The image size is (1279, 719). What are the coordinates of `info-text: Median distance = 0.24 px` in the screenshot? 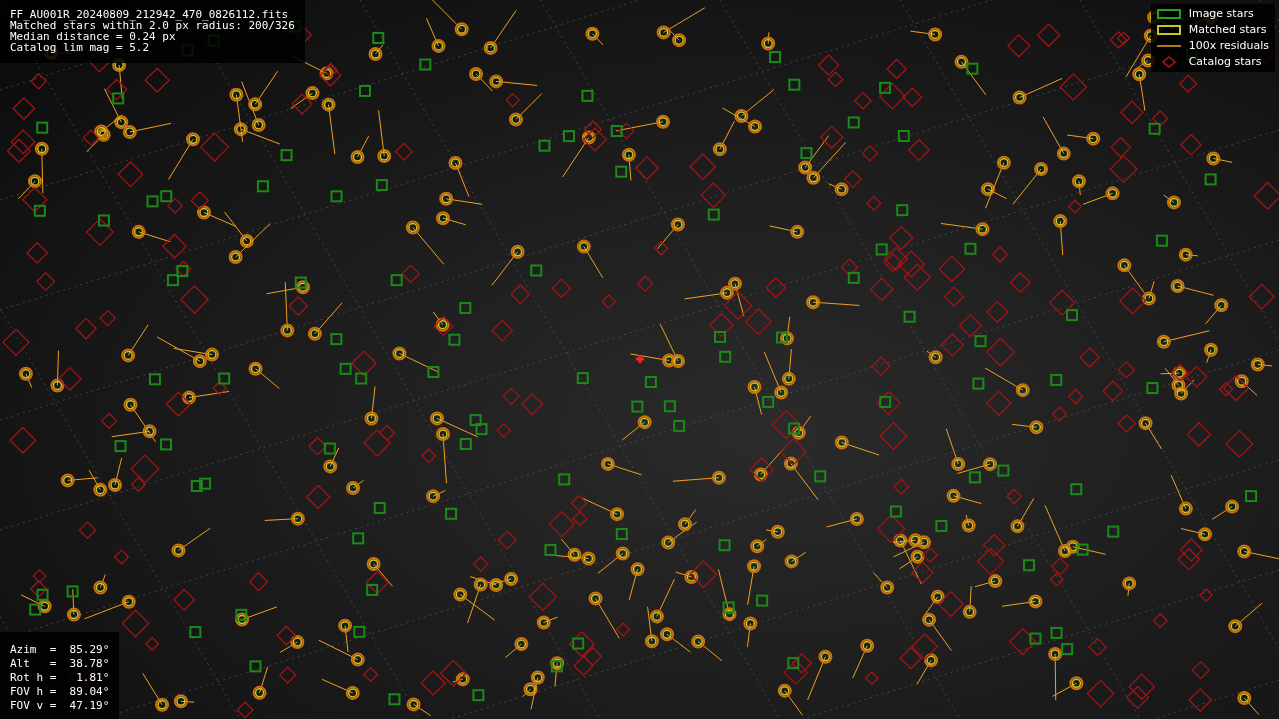 It's located at (93, 36).